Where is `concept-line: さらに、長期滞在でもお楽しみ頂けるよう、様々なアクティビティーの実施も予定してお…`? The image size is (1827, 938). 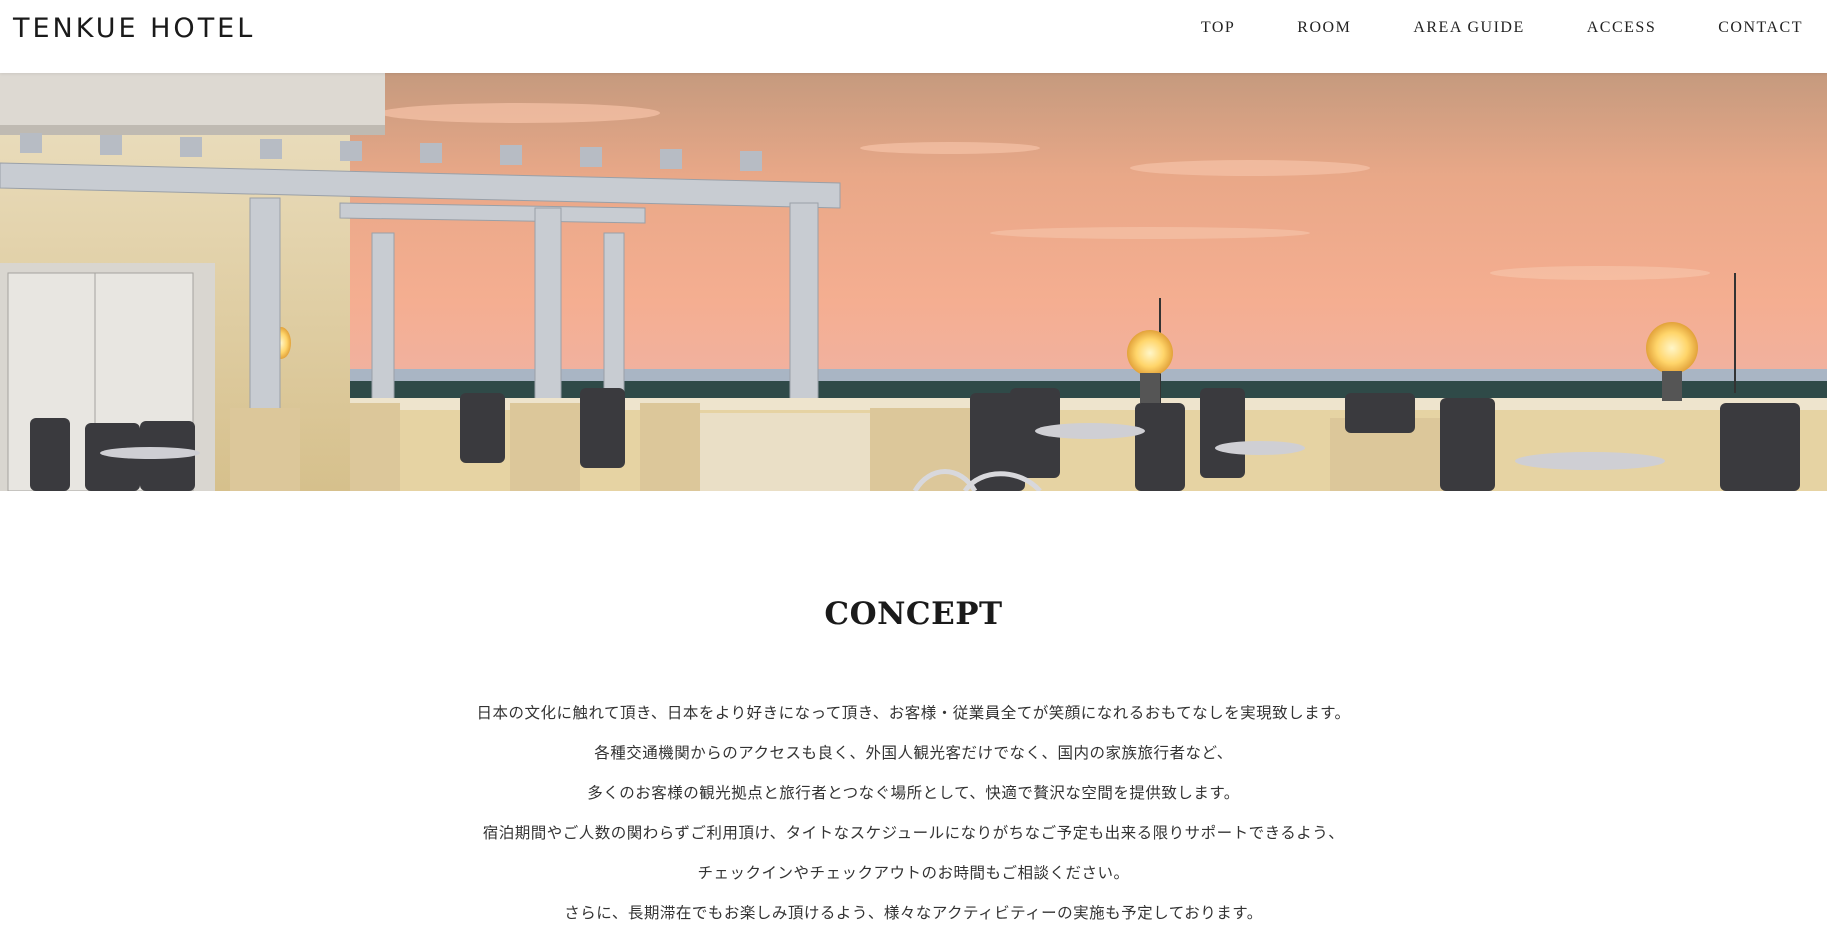
concept-line: さらに、長期滞在でもお楽しみ頂けるよう、様々なアクティビティーの実施も予定してお… is located at coordinates (913, 913).